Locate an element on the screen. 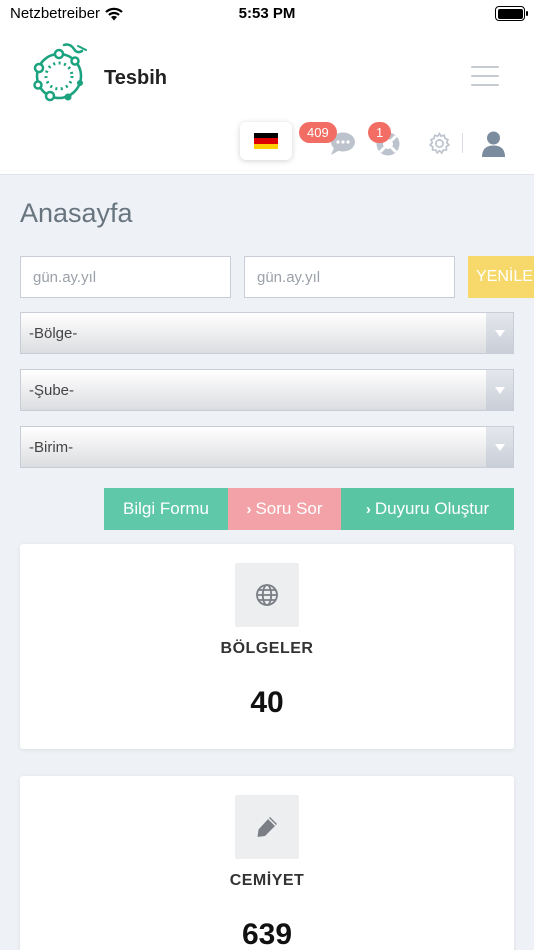 The width and height of the screenshot is (534, 950). region-select: -Bölge- is located at coordinates (267, 333).